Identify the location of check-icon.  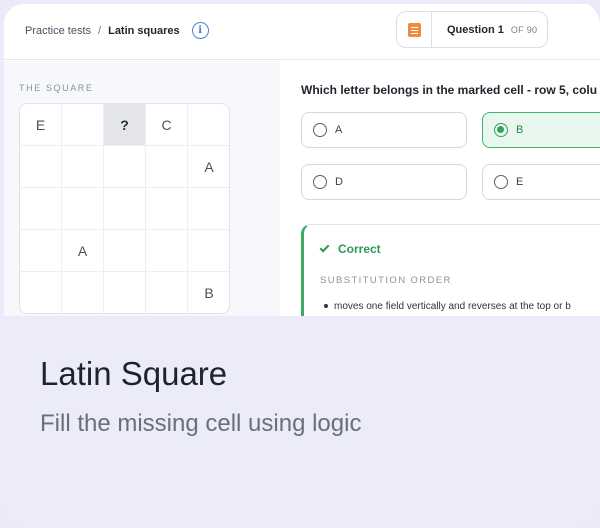
(324, 247).